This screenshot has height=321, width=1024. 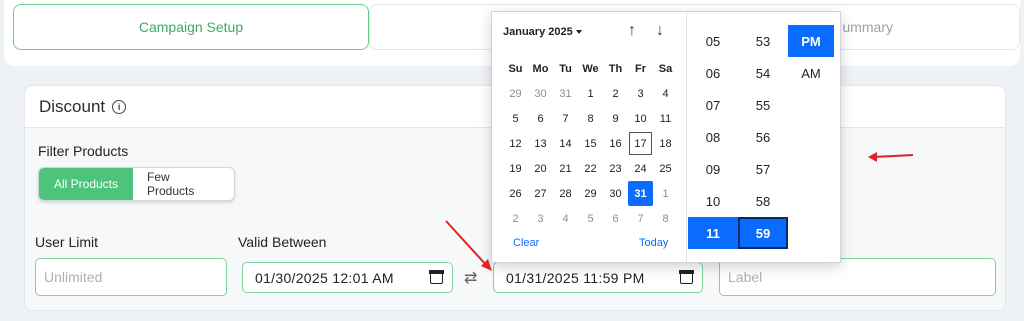 What do you see at coordinates (73, 277) in the screenshot?
I see `user-limit-placeholder: Unlimited` at bounding box center [73, 277].